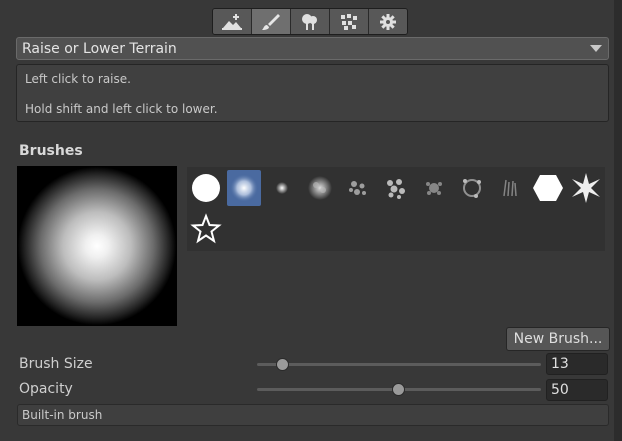 The width and height of the screenshot is (622, 441). What do you see at coordinates (51, 151) in the screenshot?
I see `brushes-section-title: Brushes` at bounding box center [51, 151].